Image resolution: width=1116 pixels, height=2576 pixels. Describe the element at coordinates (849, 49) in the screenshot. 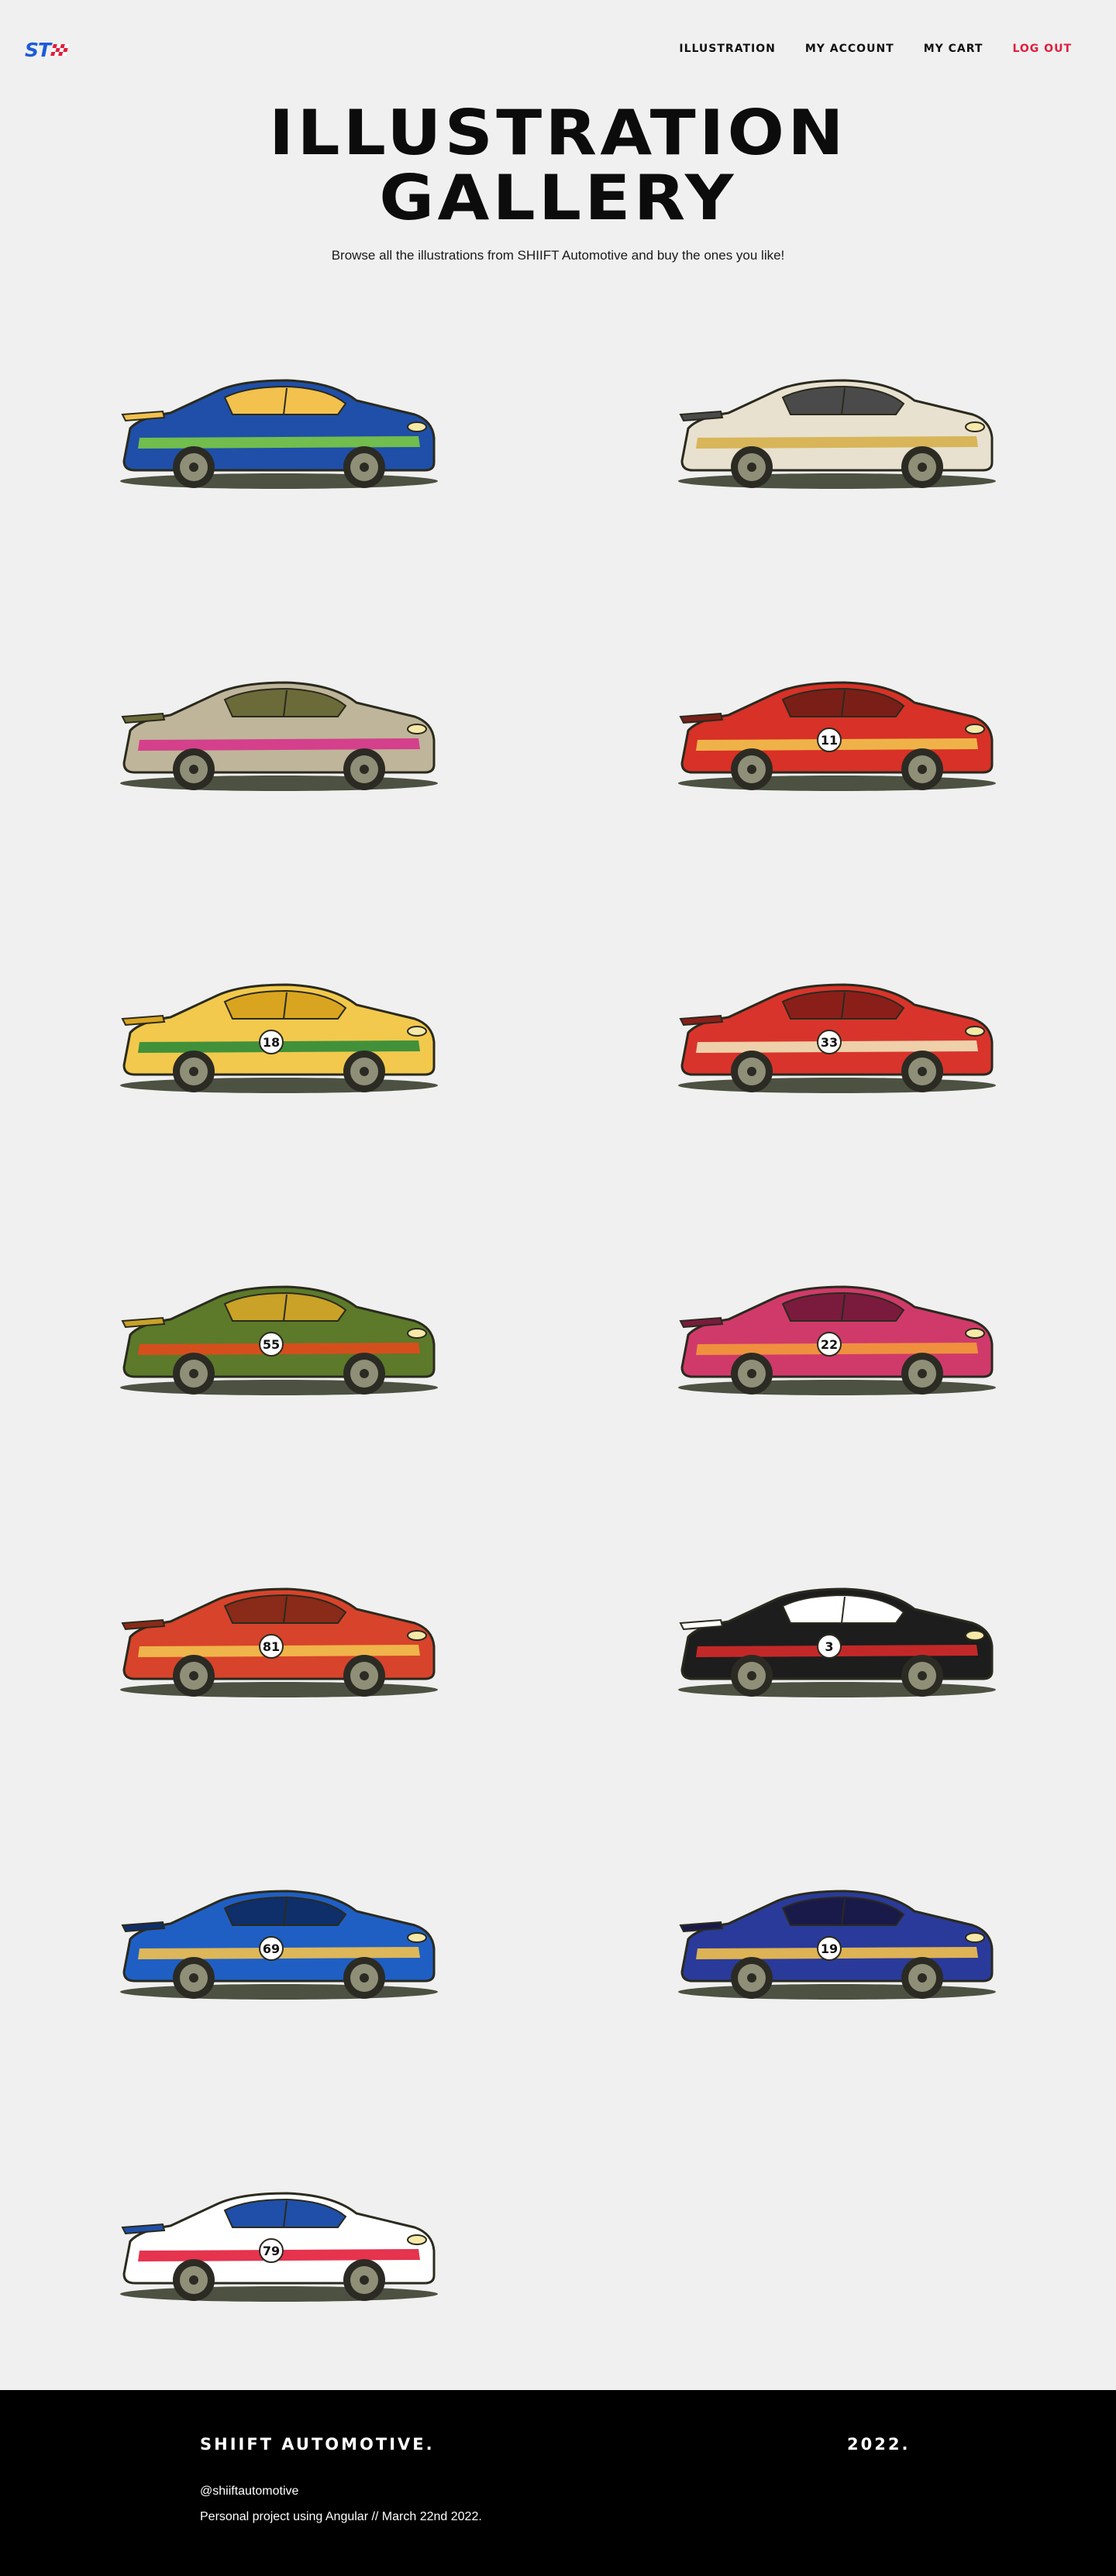

I see `nav-my-account: MY ACCOUNT` at that location.